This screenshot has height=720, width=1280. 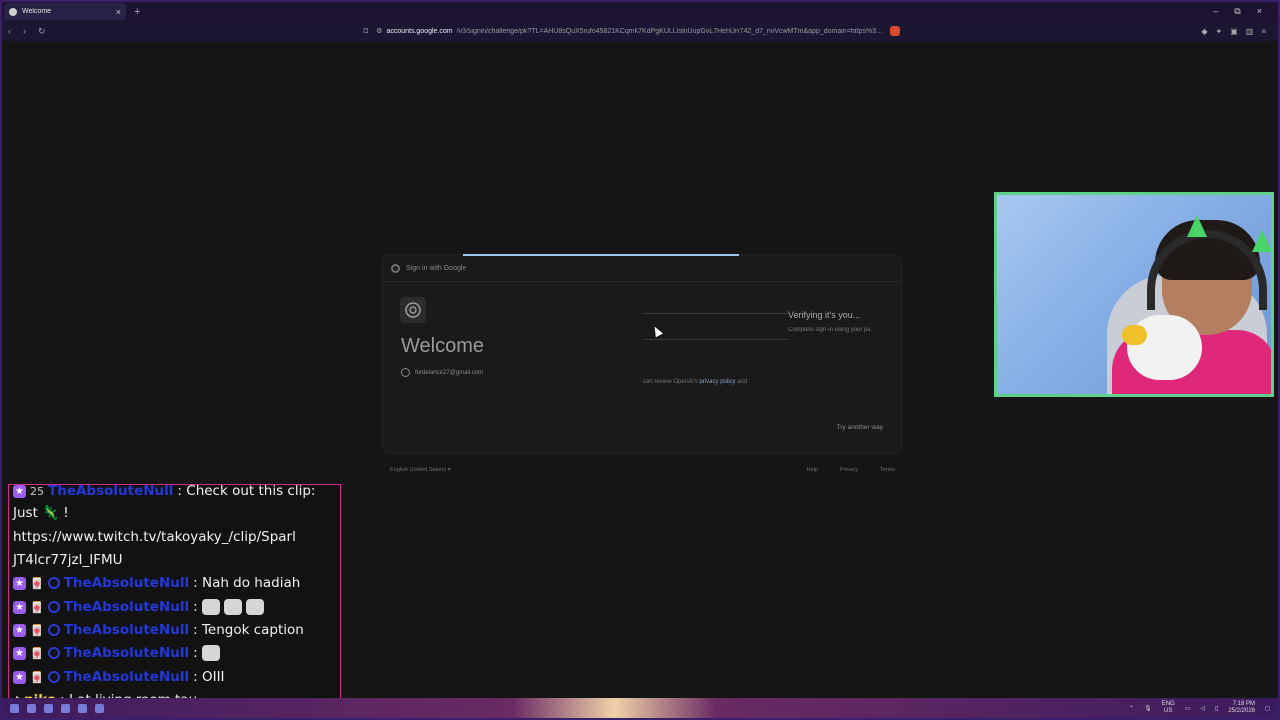 What do you see at coordinates (1134, 335) in the screenshot?
I see `webcam-plush-accent` at bounding box center [1134, 335].